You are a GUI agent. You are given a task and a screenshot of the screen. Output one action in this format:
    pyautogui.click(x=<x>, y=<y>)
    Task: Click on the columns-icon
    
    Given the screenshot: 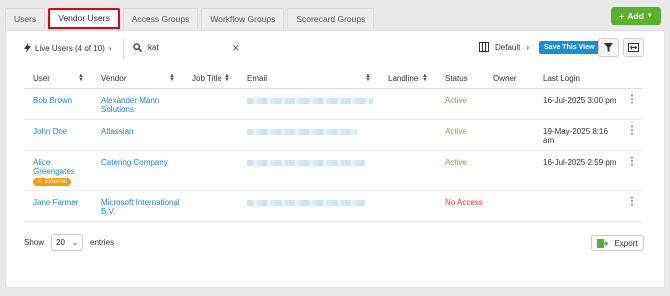 What is the action you would take?
    pyautogui.click(x=484, y=47)
    